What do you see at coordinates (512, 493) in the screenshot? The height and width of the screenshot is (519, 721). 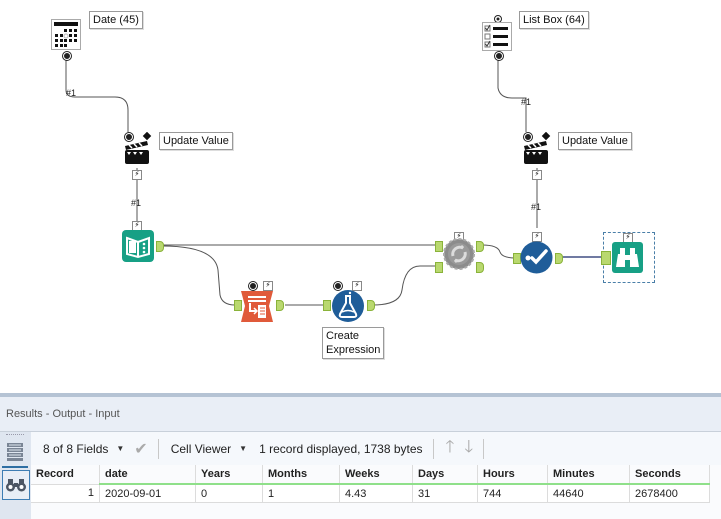 I see `cell-hours: 744` at bounding box center [512, 493].